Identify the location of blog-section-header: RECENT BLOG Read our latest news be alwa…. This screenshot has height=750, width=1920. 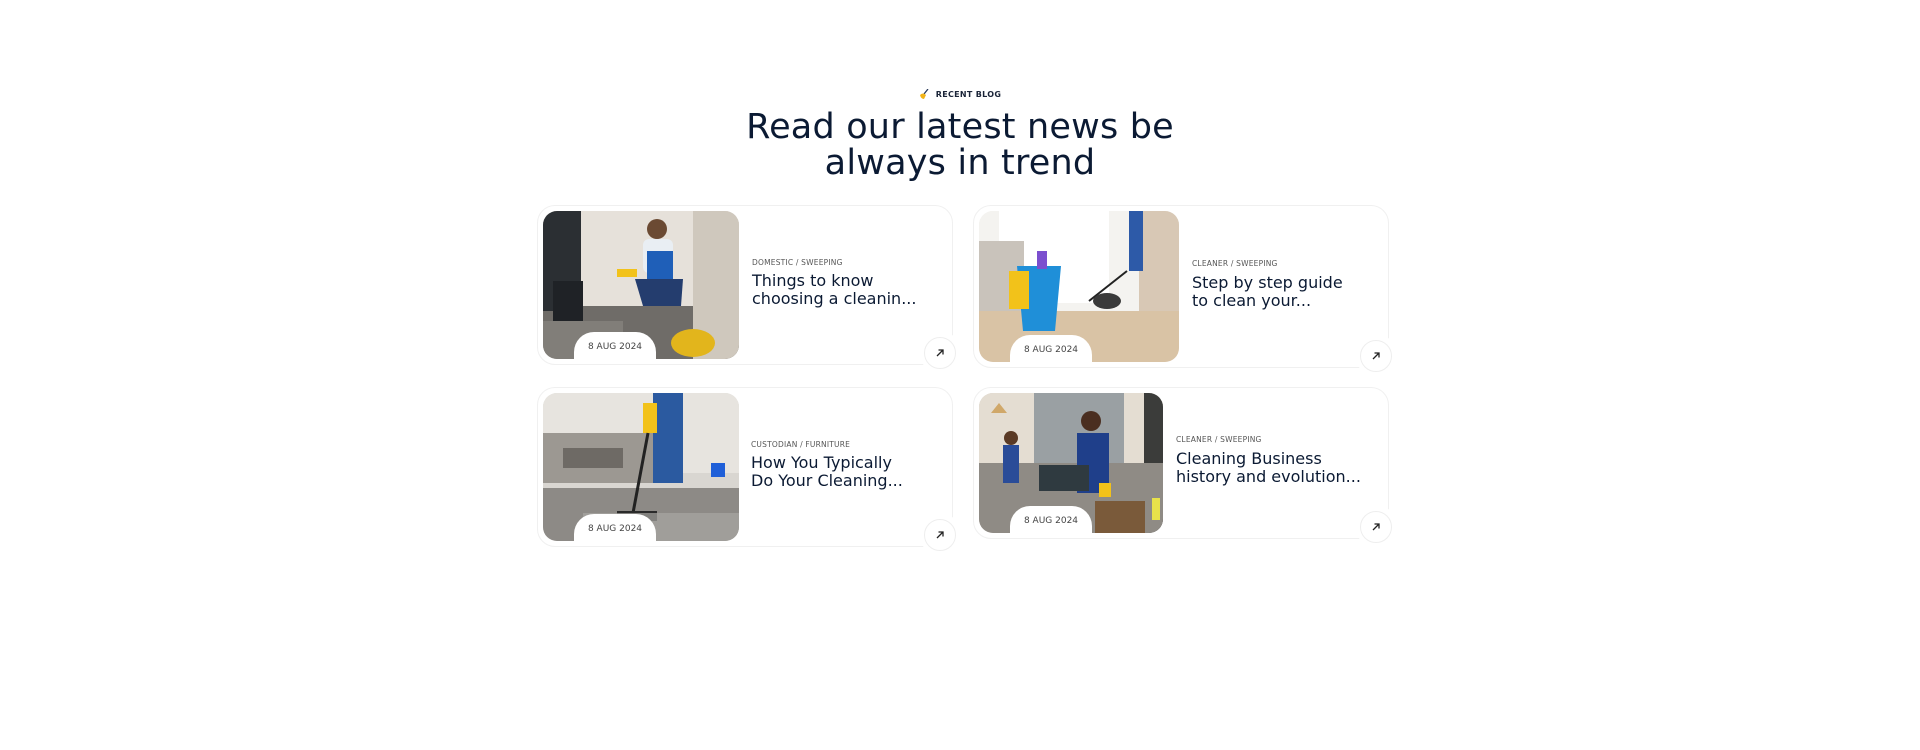
(960, 132).